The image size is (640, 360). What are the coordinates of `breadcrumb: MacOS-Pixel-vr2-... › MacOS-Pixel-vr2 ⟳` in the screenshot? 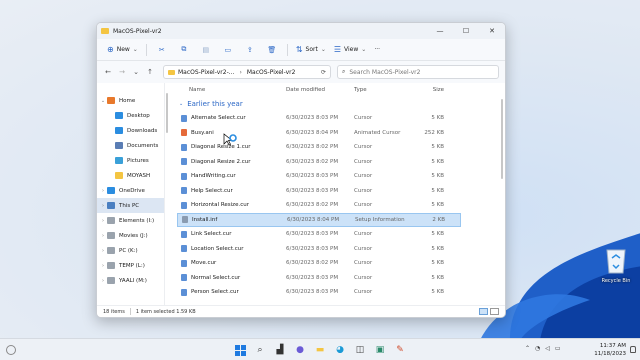 It's located at (247, 72).